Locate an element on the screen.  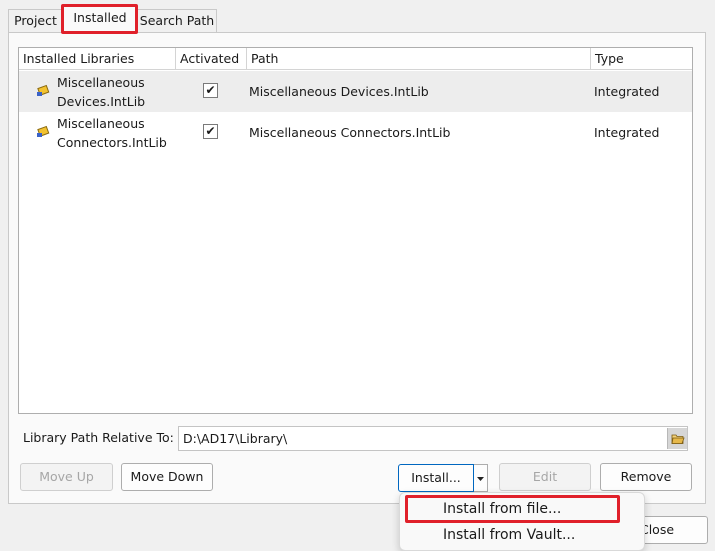
folder-open-icon is located at coordinates (678, 439).